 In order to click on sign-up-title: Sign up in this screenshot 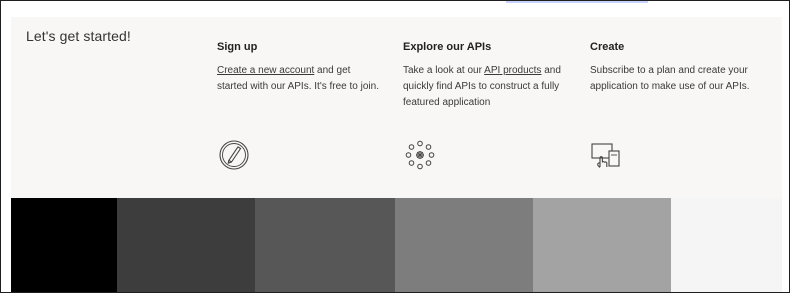, I will do `click(237, 47)`.